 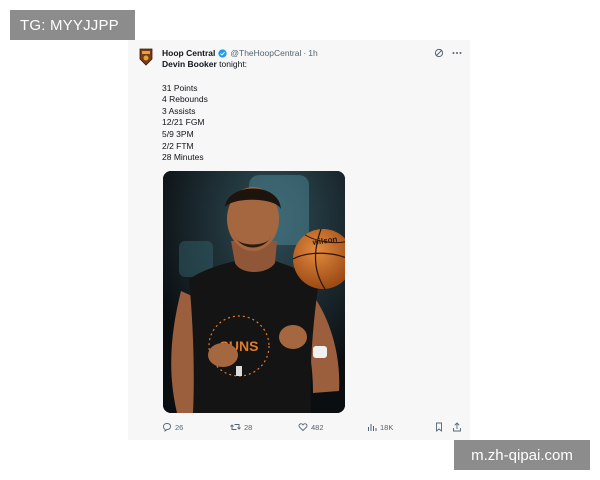 I want to click on bookmark-icon, so click(x=439, y=427).